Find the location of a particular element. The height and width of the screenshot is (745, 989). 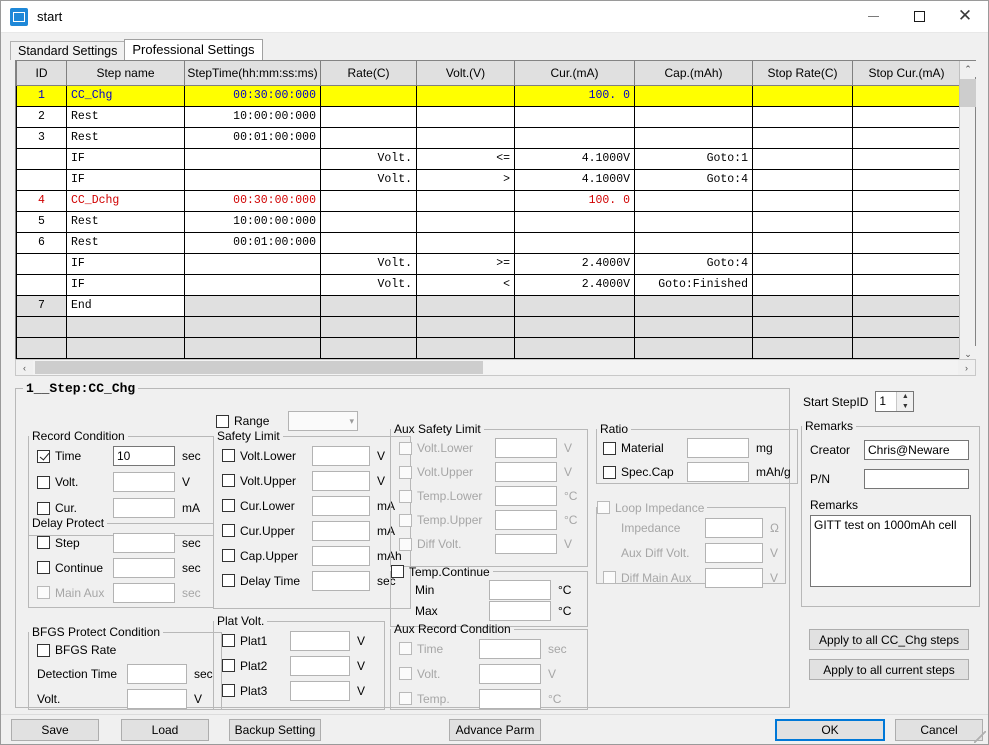

bfgs-rate-checkbox is located at coordinates (43, 650).